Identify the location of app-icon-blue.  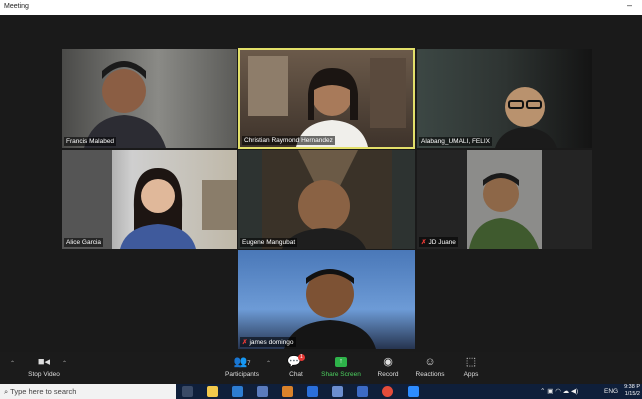
(312, 391).